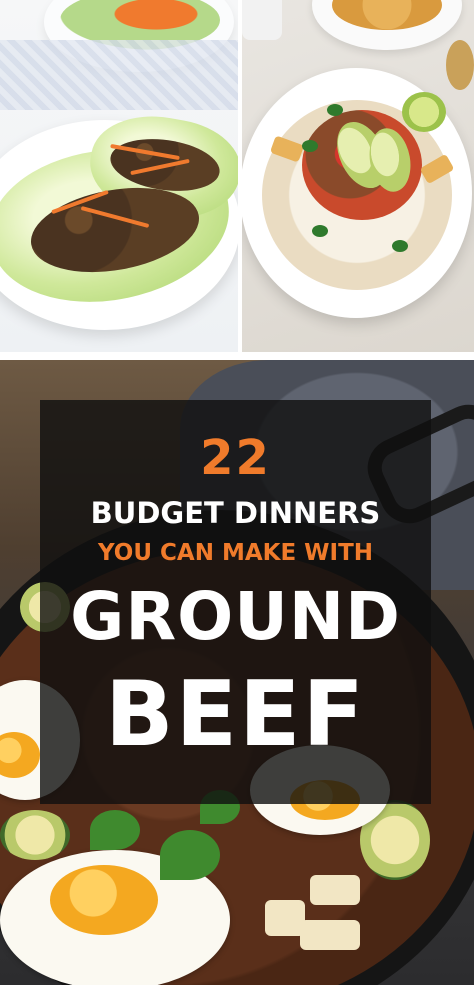 This screenshot has height=985, width=474. Describe the element at coordinates (35, 835) in the screenshot. I see `zucchini-slice` at that location.